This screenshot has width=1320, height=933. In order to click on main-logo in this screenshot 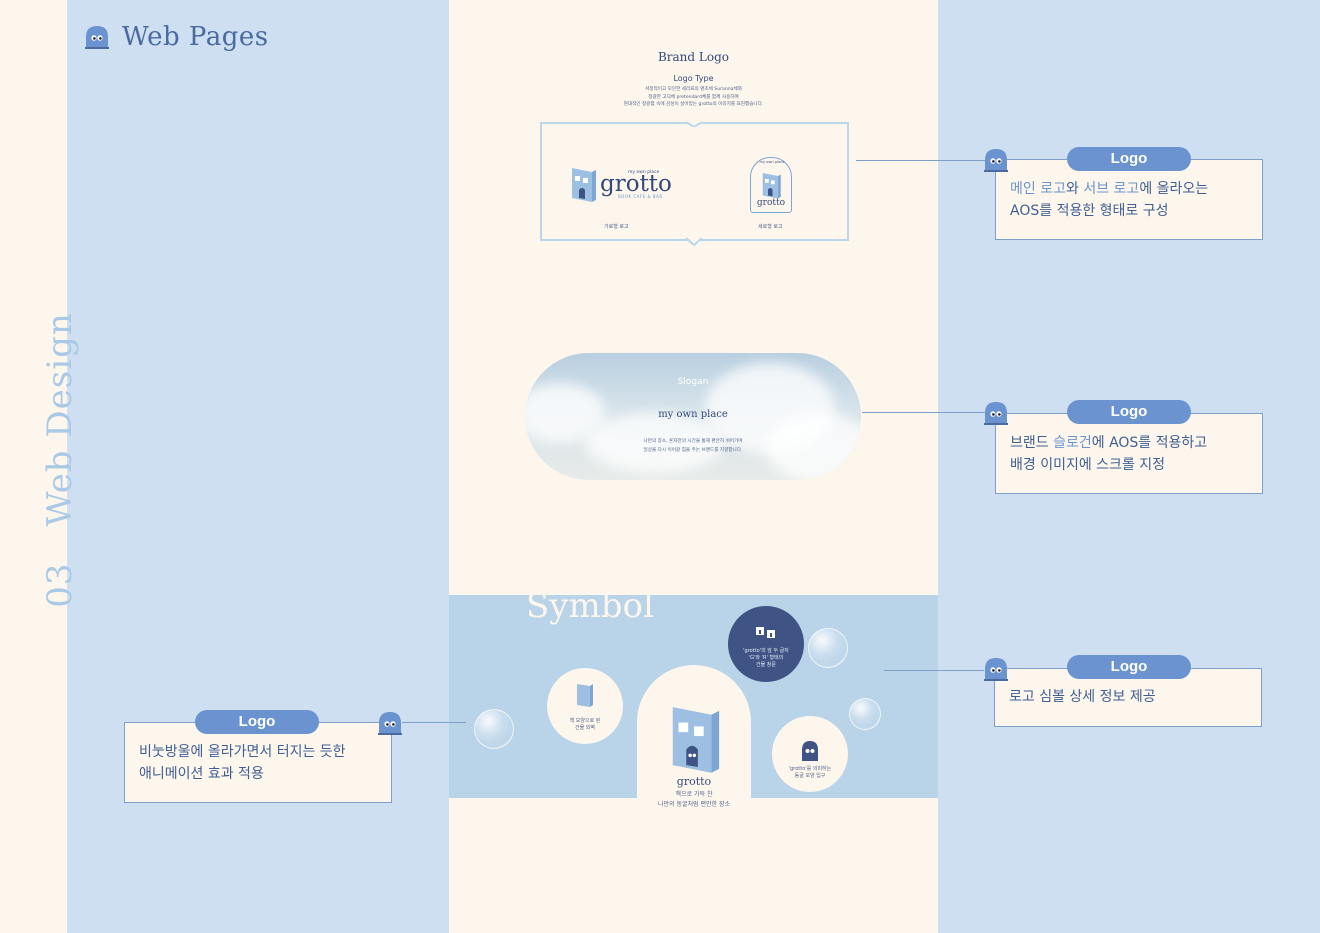, I will do `click(583, 186)`.